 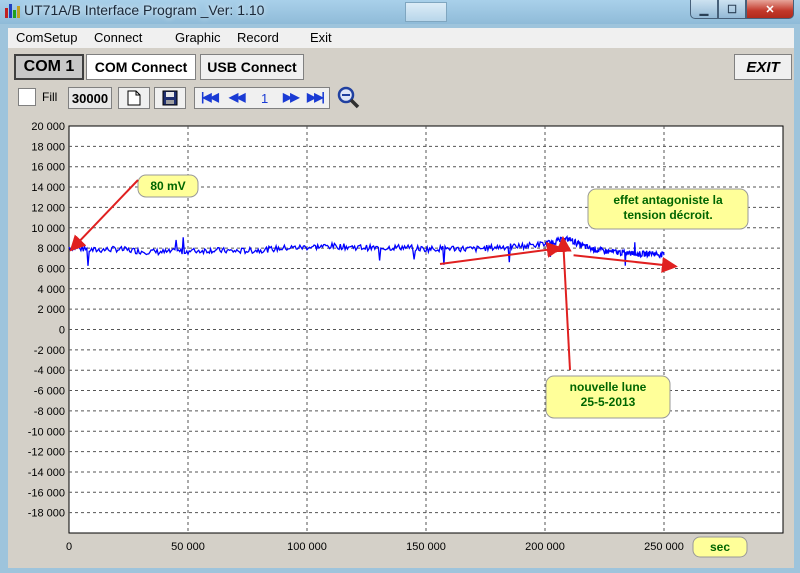 I want to click on window-title: UT71A/B Interface Program _Ver: 1.10, so click(x=144, y=10).